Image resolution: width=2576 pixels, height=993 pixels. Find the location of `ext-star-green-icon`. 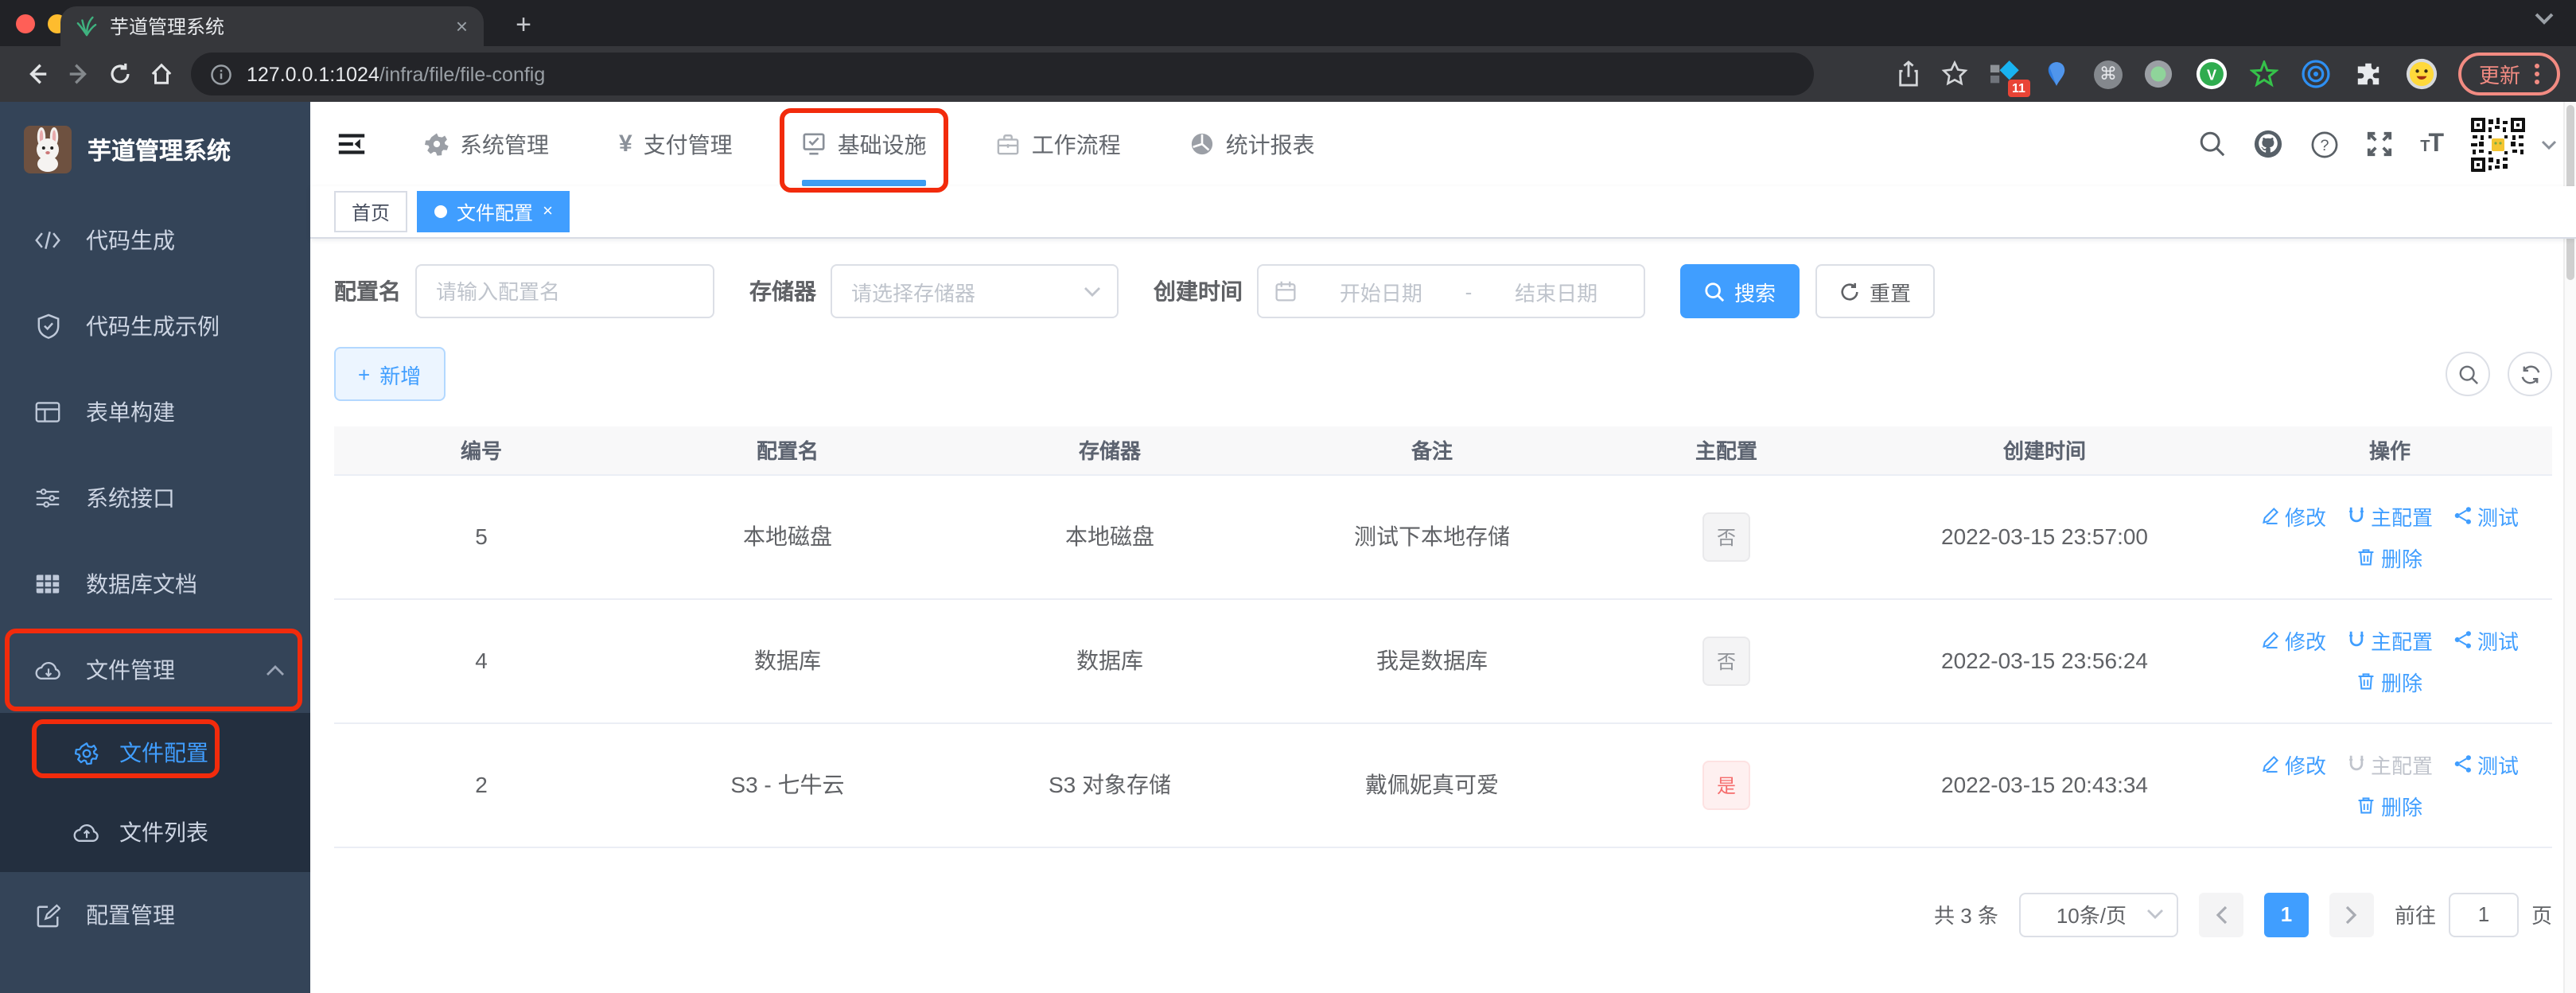

ext-star-green-icon is located at coordinates (2264, 74).